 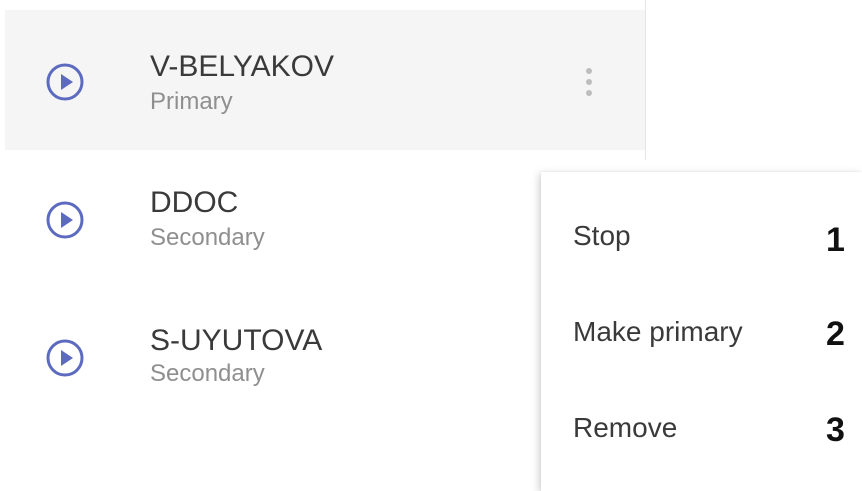 I want to click on menu-item-number: 2, so click(x=835, y=334).